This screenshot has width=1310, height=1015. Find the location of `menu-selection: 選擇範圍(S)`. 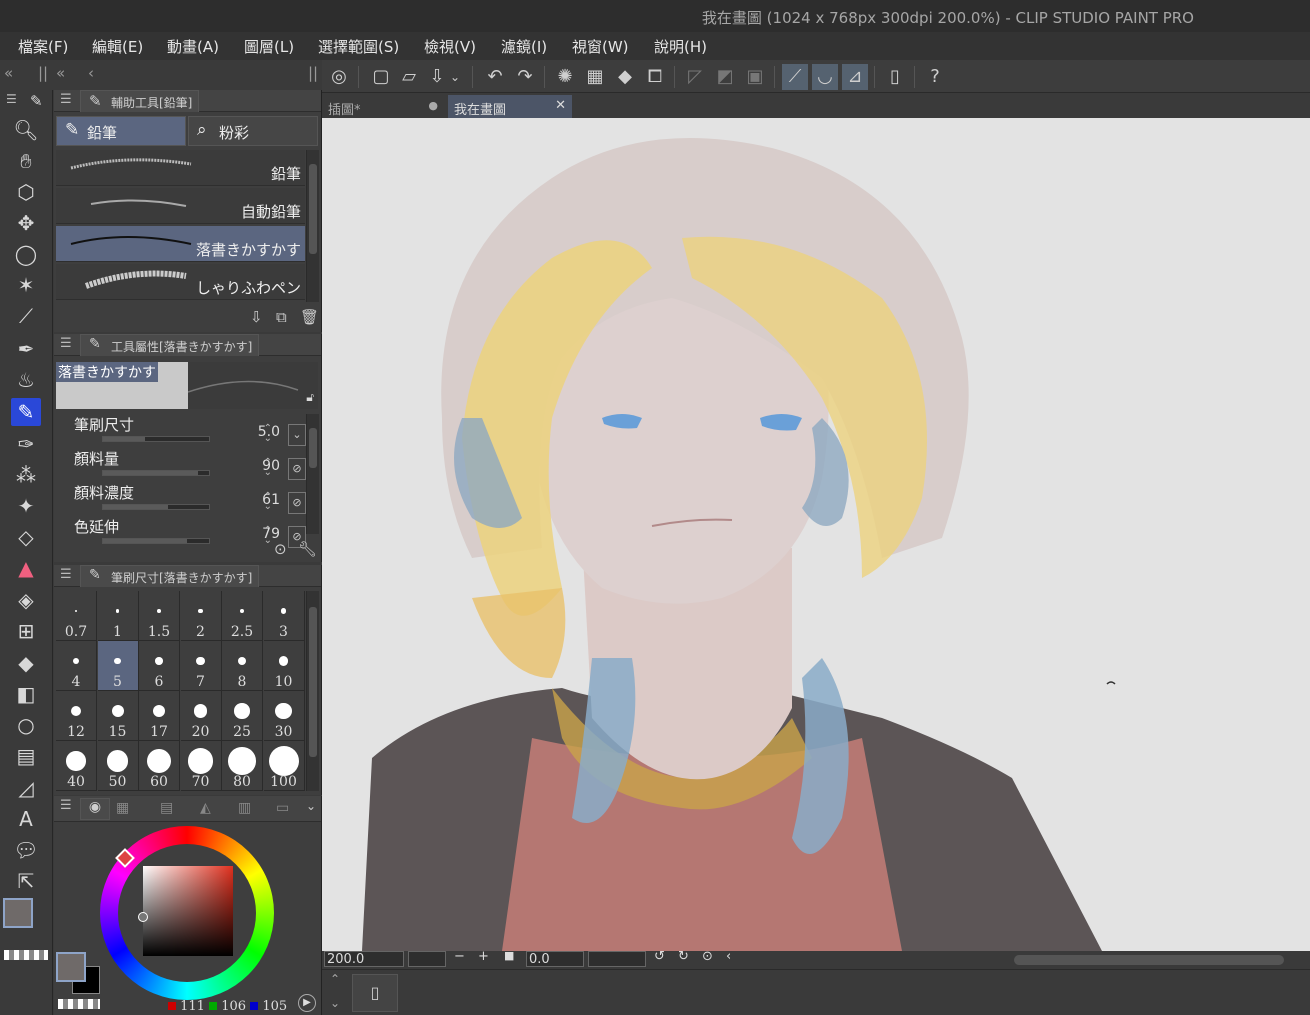

menu-selection: 選擇範圍(S) is located at coordinates (358, 46).